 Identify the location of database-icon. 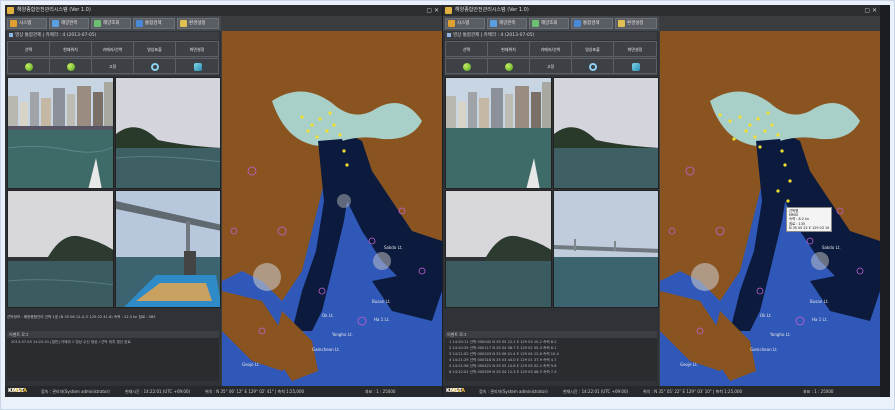
(139, 23).